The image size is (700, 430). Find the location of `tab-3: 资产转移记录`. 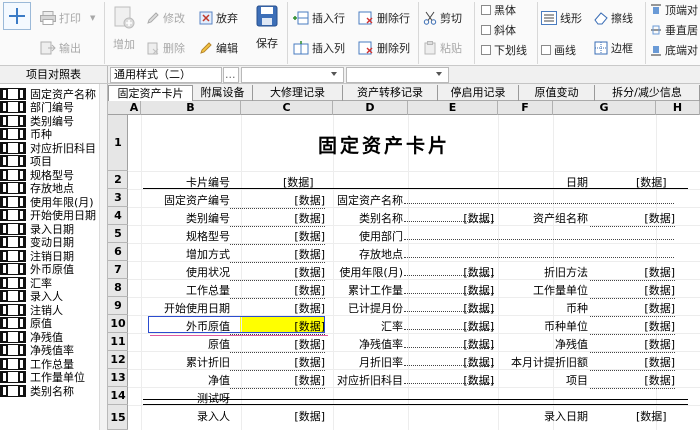

tab-3: 资产转移记录 is located at coordinates (390, 93).